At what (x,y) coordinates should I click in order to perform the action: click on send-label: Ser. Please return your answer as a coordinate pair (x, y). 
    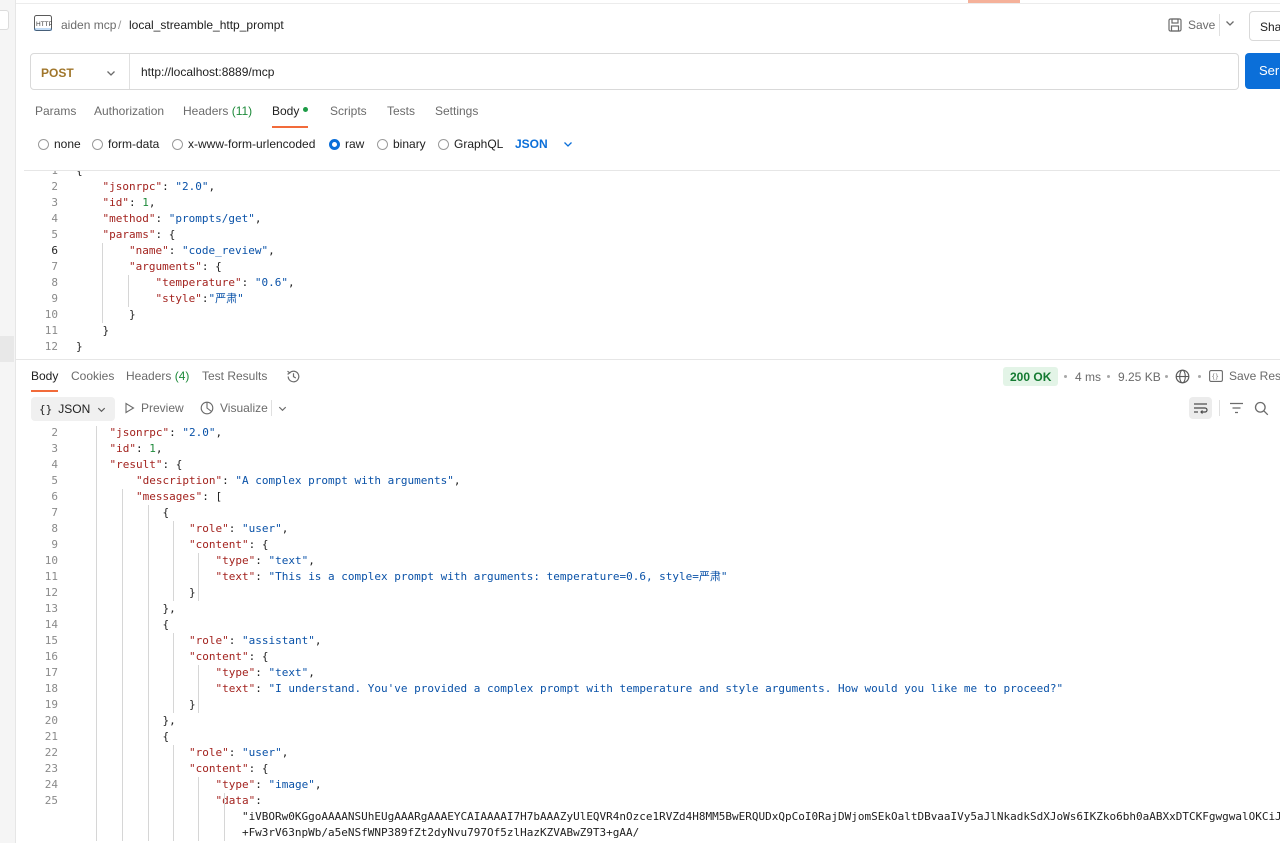
    Looking at the image, I should click on (1269, 70).